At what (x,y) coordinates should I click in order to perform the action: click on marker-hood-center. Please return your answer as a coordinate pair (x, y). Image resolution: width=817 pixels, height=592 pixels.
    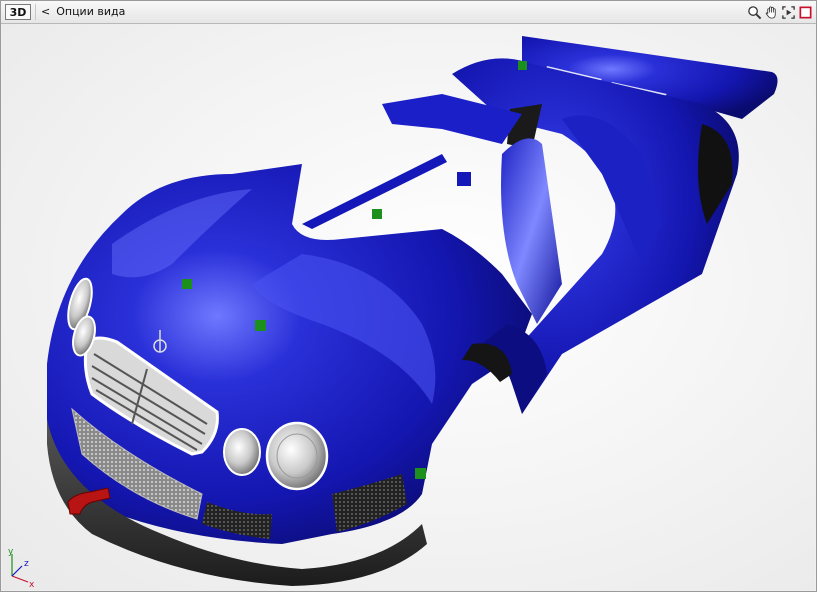
    Looking at the image, I should click on (260, 325).